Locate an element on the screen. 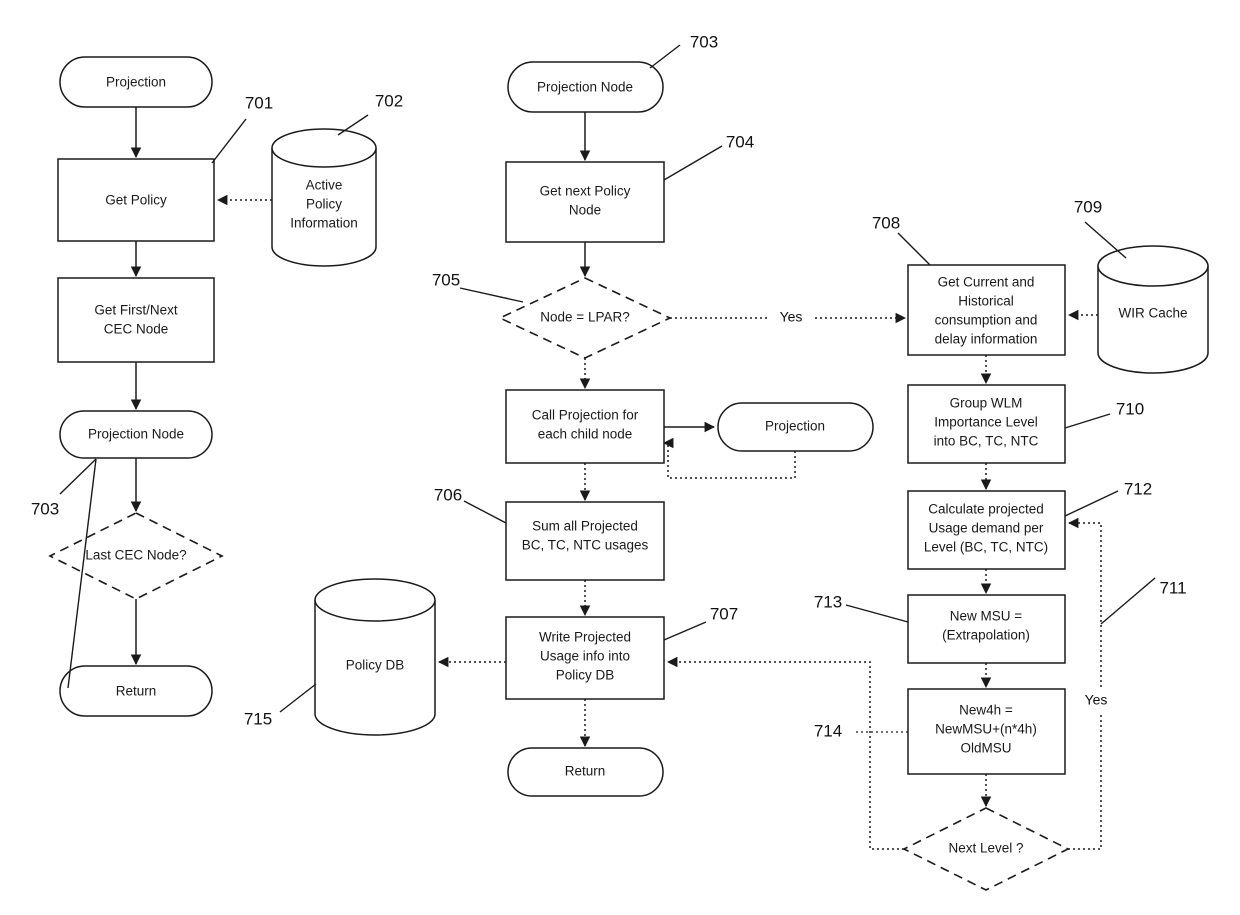 This screenshot has width=1240, height=915. node-node-eq-lpar-decision: Node = LPAR? is located at coordinates (585, 318).